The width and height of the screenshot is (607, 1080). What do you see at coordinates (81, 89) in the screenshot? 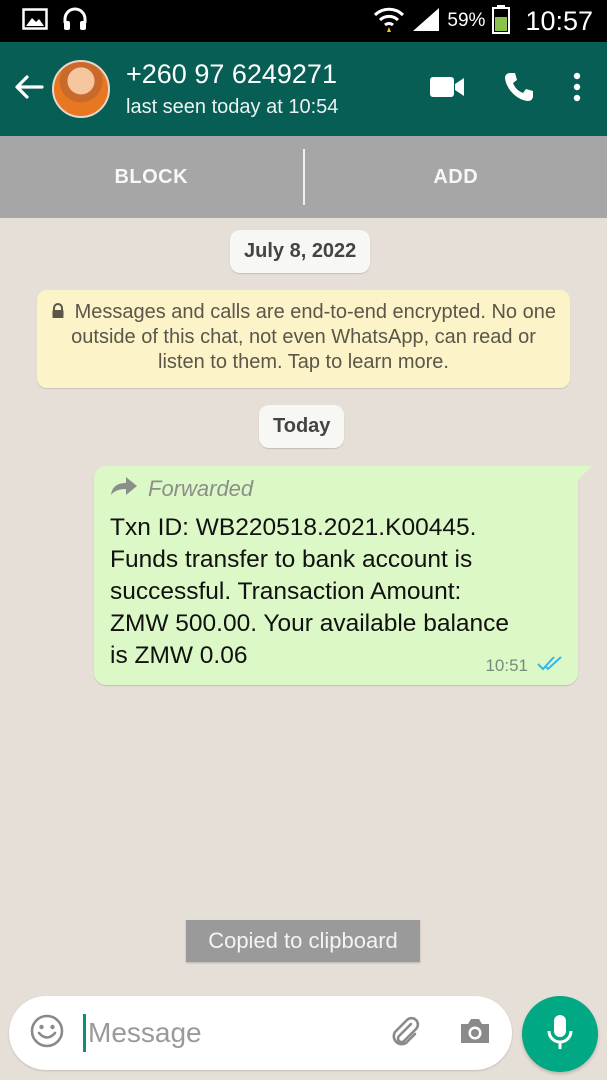
I see `contact-avatar` at bounding box center [81, 89].